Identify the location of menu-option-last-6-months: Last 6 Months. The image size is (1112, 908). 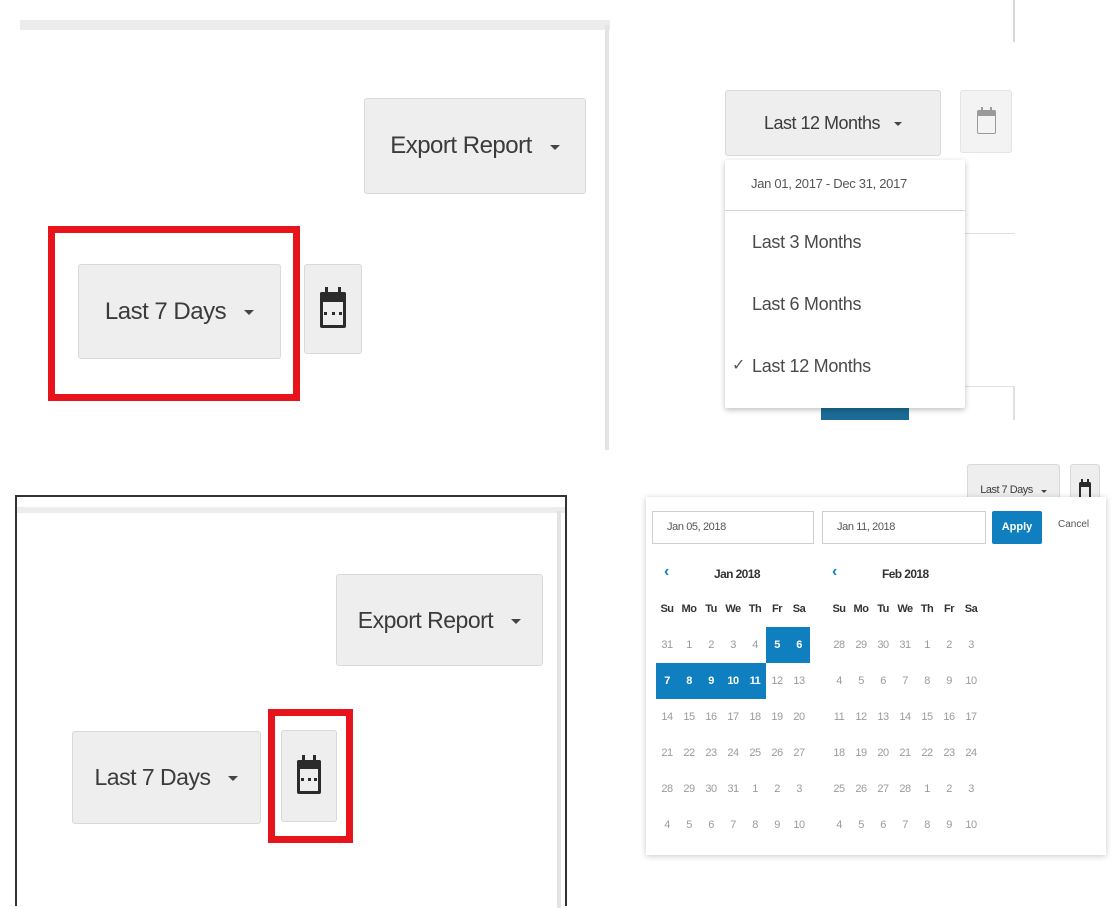
(845, 304).